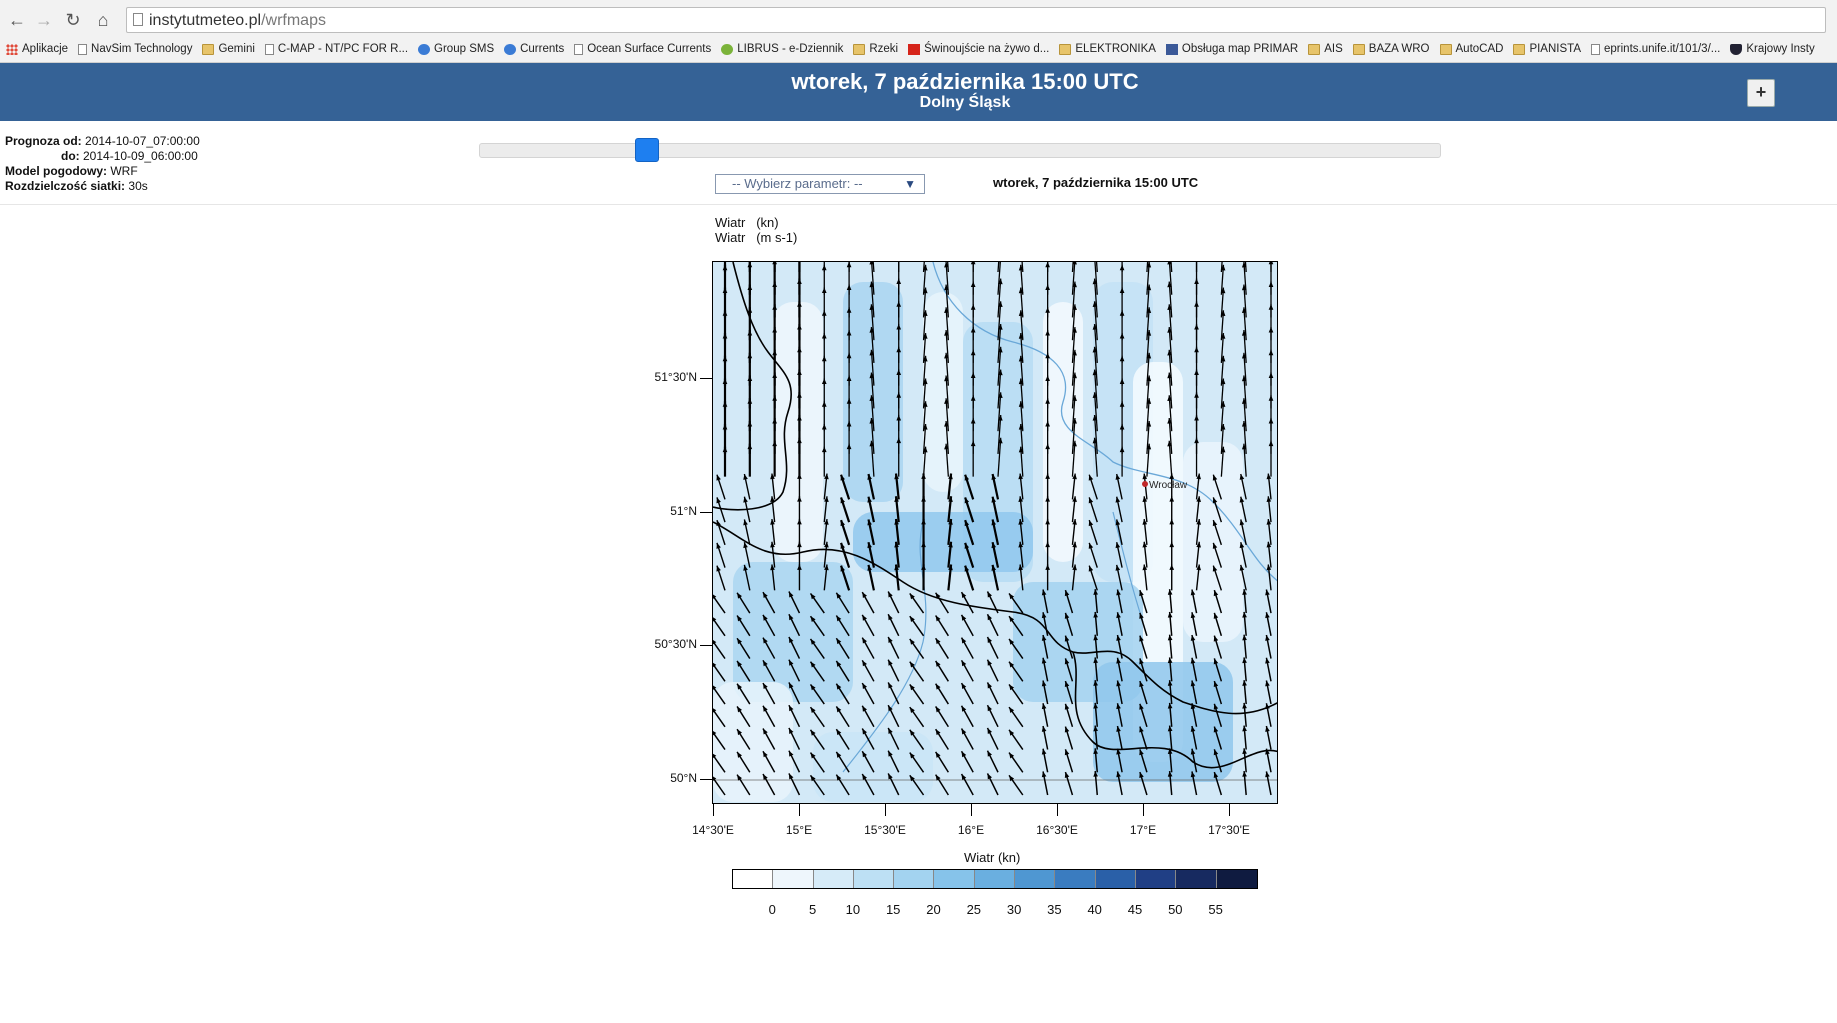 The height and width of the screenshot is (1023, 1837). Describe the element at coordinates (1772, 49) in the screenshot. I see `bookmark-item: Krajowy Insty` at that location.